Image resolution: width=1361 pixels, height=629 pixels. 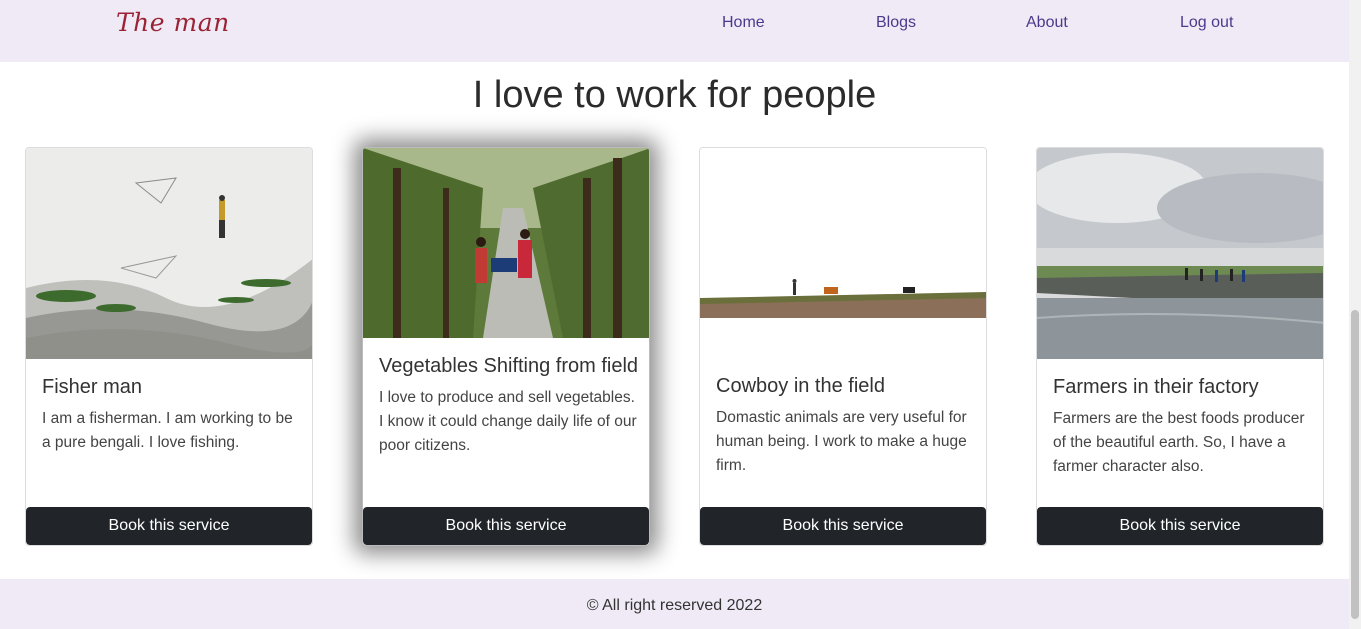 I want to click on cowboy-image, so click(x=843, y=248).